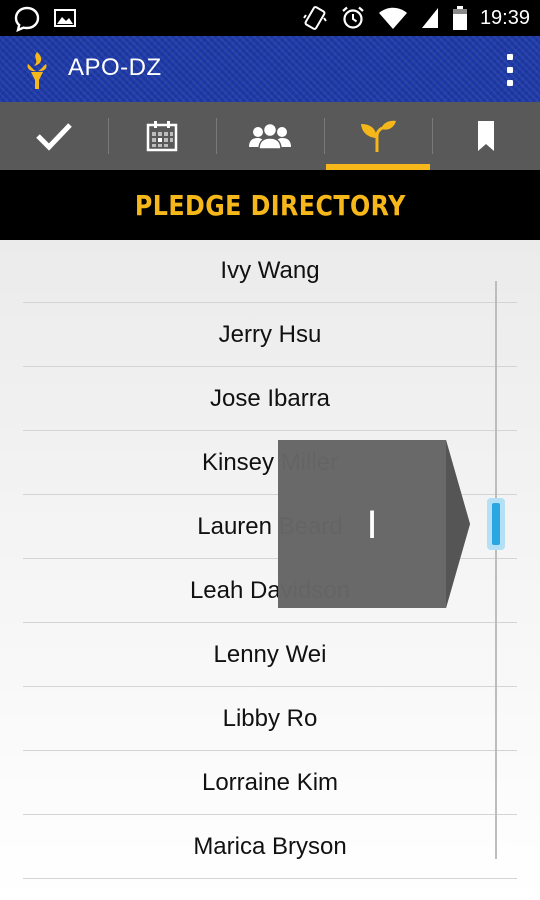  I want to click on pledge-name: Ivy Wang, so click(270, 270).